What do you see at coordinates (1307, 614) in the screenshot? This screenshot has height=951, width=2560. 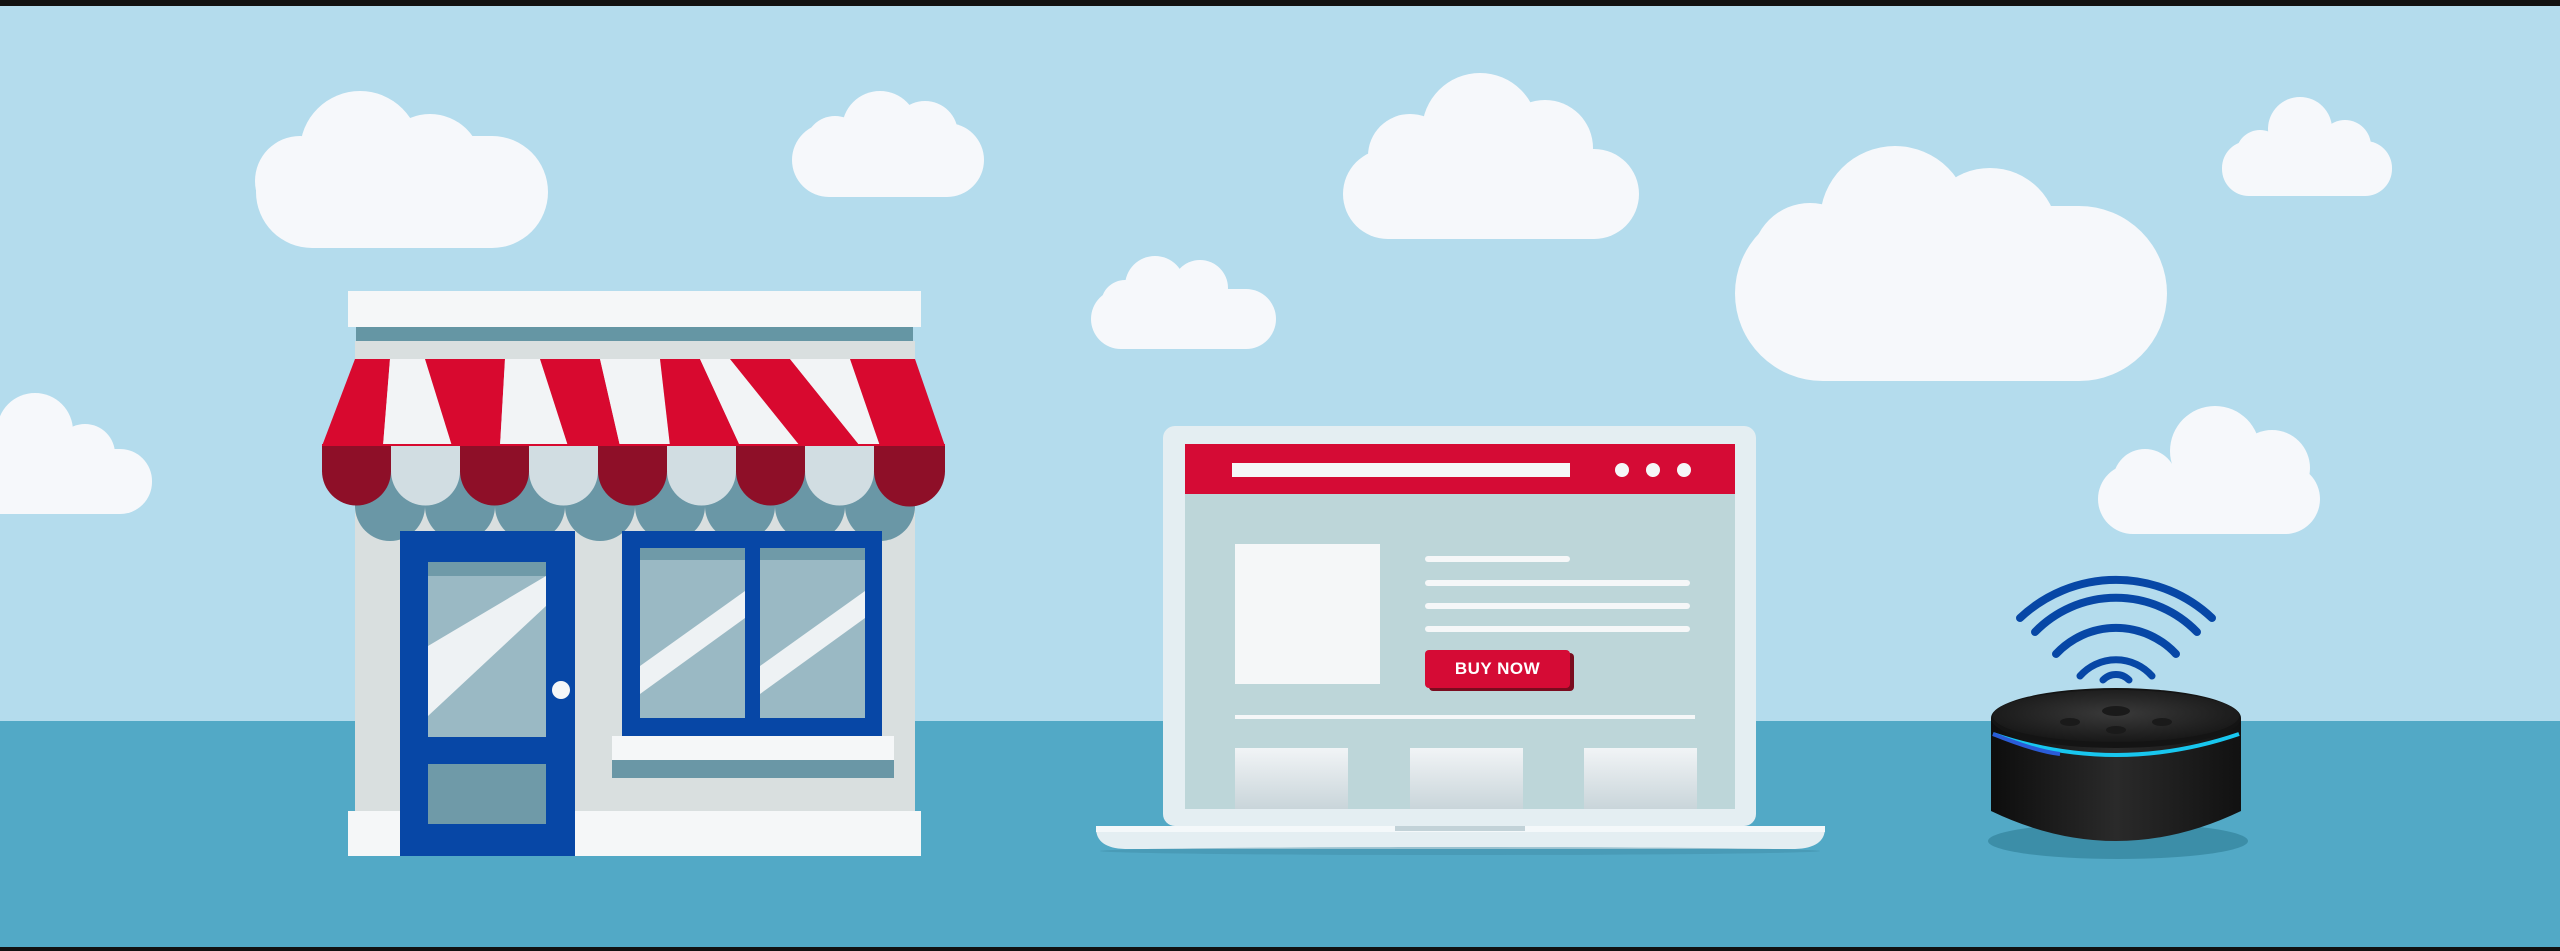 I see `product-image-placeholder` at bounding box center [1307, 614].